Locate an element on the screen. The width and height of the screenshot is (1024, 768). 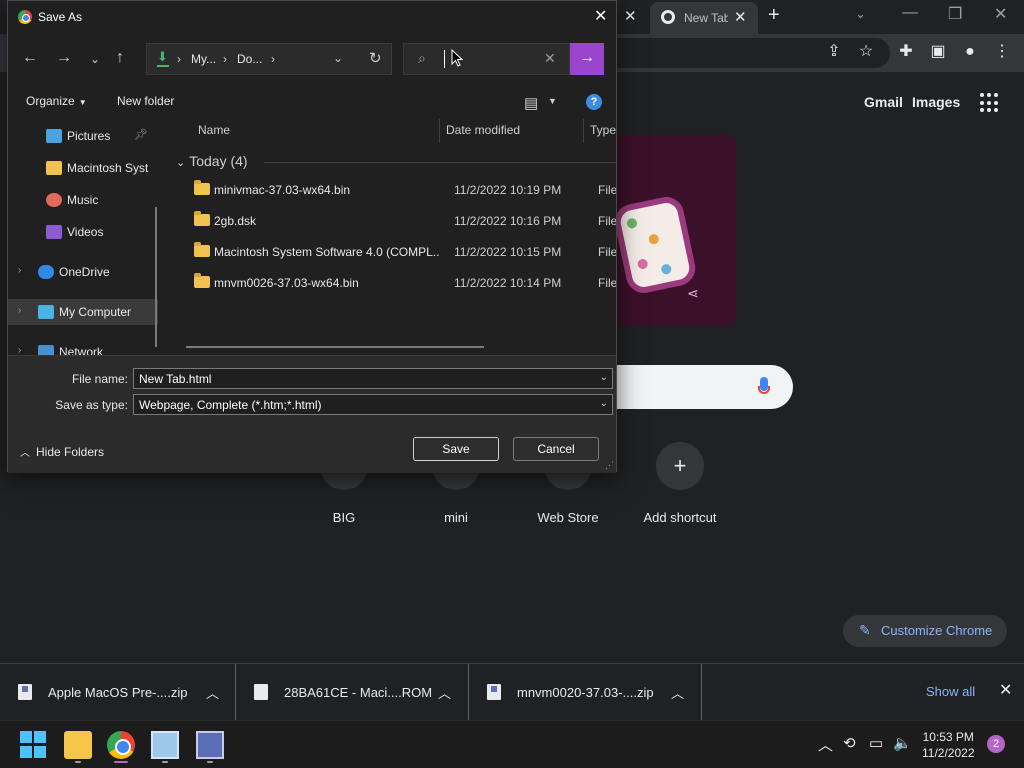
close-download-bar-icon: ✕ is located at coordinates (1005, 690).